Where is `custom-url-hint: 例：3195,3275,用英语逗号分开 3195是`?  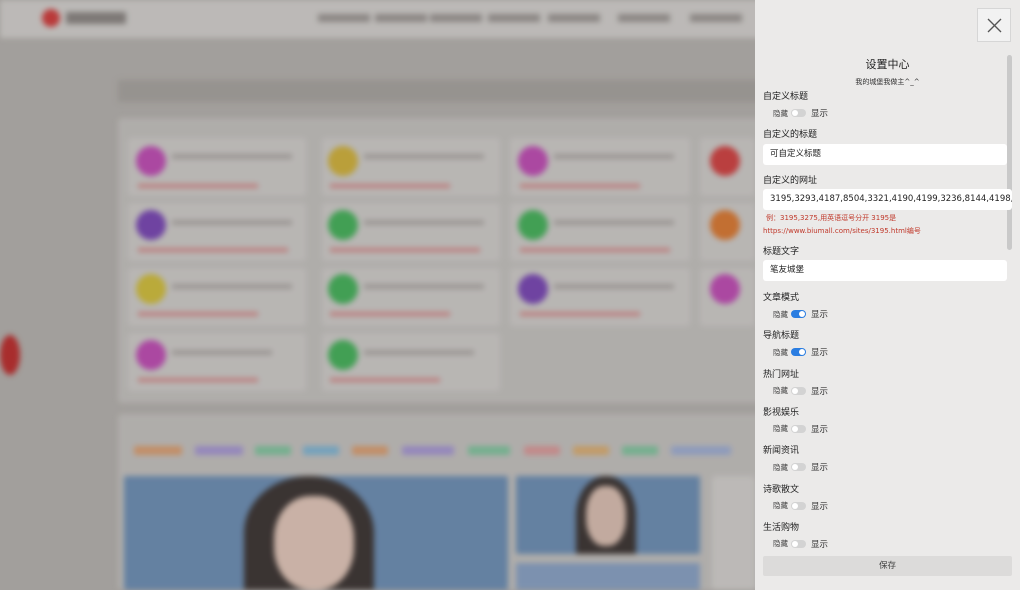 custom-url-hint: 例：3195,3275,用英语逗号分开 3195是 is located at coordinates (831, 218).